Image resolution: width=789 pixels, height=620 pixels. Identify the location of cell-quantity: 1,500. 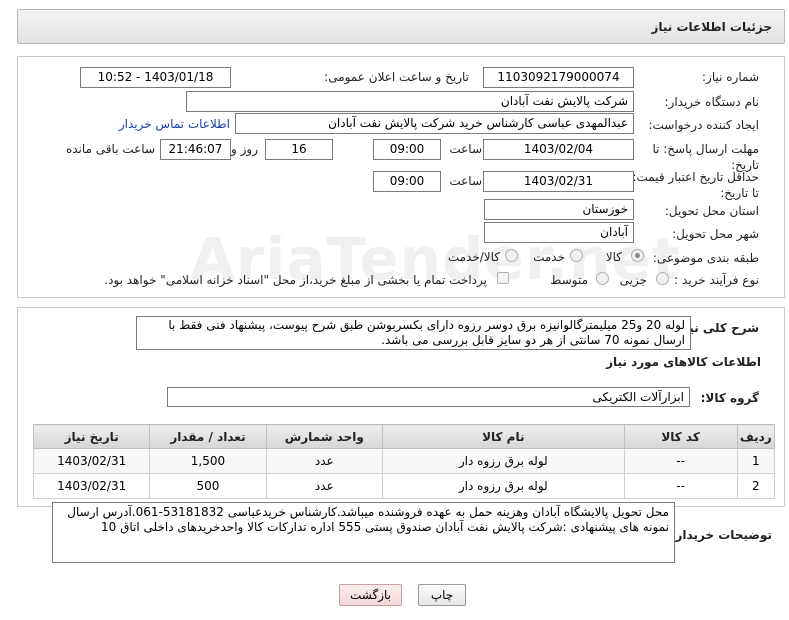
(208, 461).